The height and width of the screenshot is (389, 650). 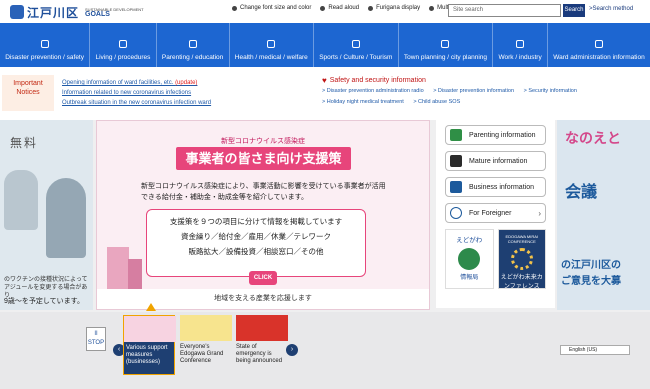 I want to click on carousel-next-button: ›, so click(x=292, y=350).